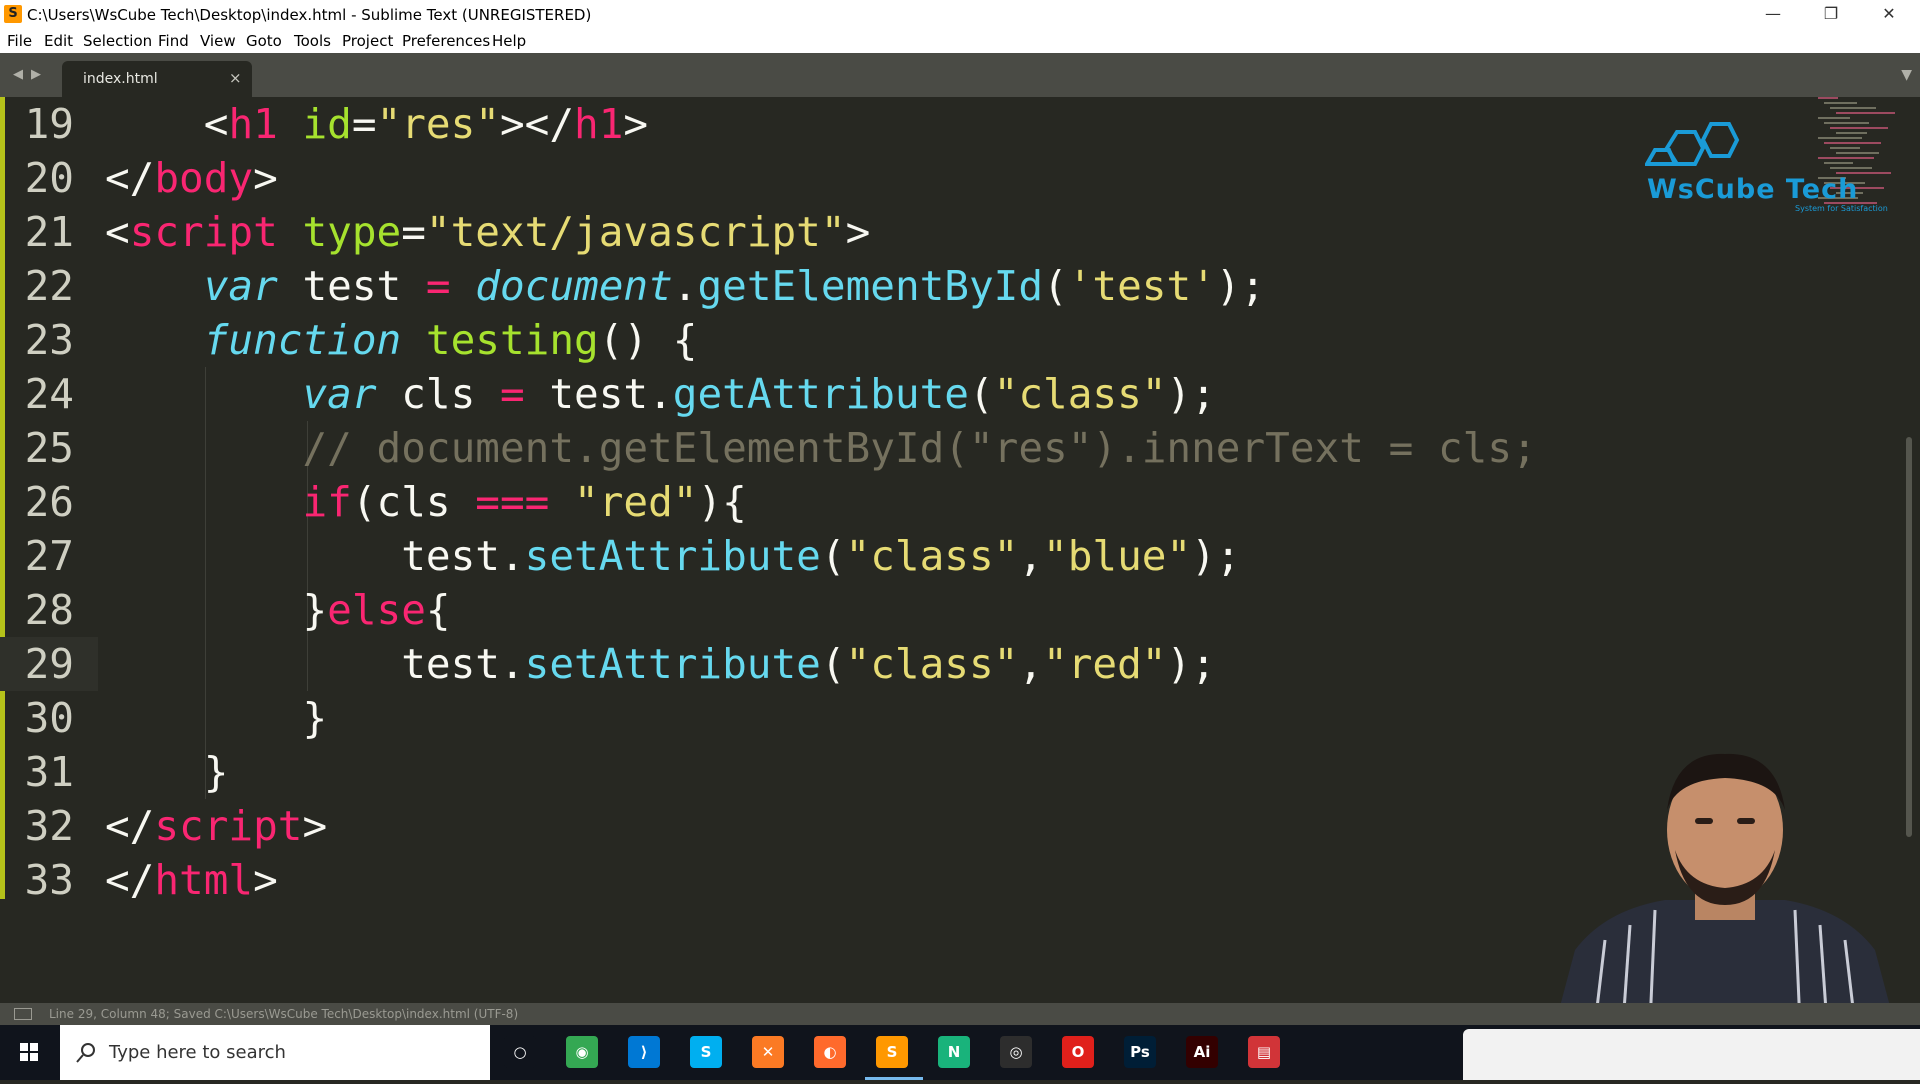 This screenshot has height=1084, width=1920. I want to click on windows-logo-icon, so click(29, 1052).